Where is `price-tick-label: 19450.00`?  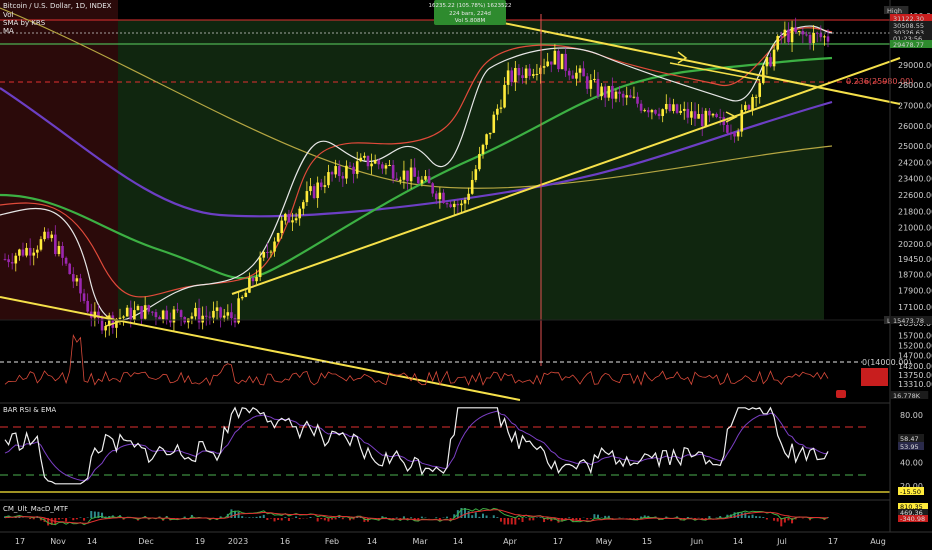 price-tick-label: 19450.00 is located at coordinates (915, 259).